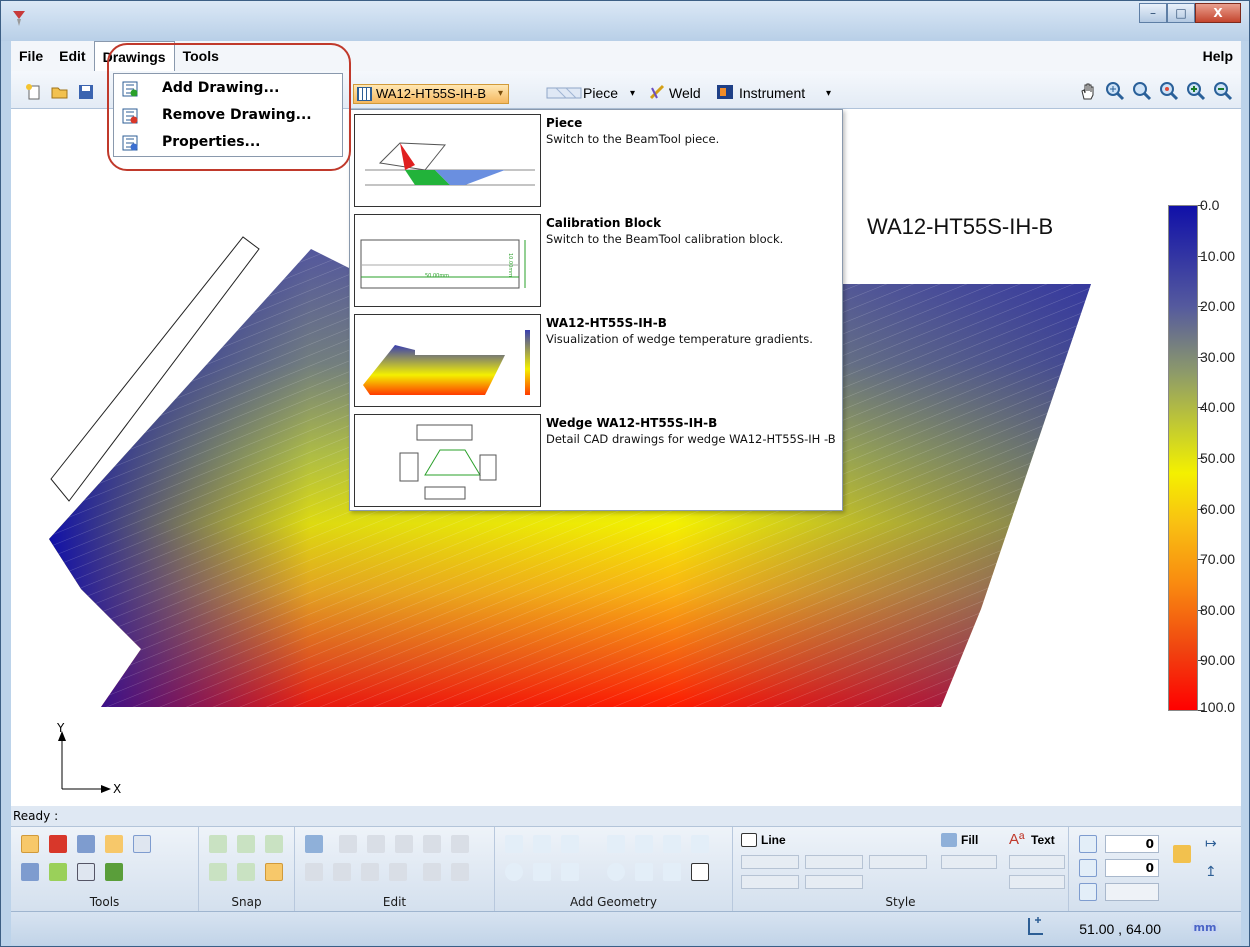 The image size is (1250, 947). Describe the element at coordinates (616, 872) in the screenshot. I see `circle-tool-2-icon` at that location.